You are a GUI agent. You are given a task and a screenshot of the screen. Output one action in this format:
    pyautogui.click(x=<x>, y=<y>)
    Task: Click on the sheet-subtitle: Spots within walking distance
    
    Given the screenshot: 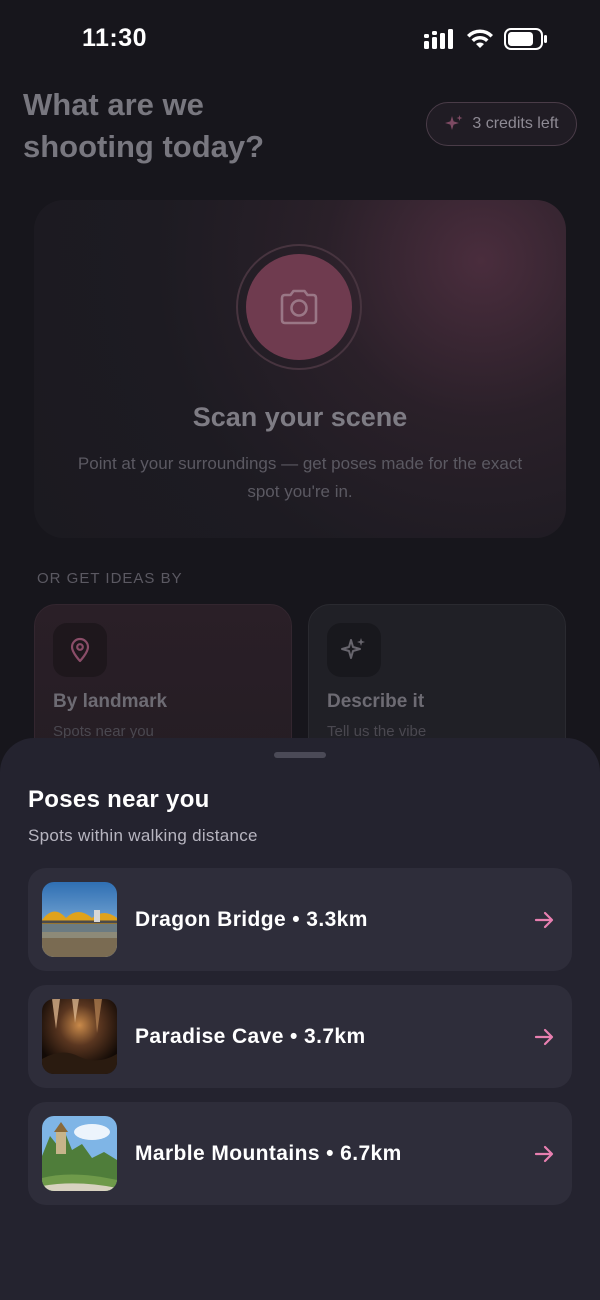 What is the action you would take?
    pyautogui.click(x=143, y=835)
    